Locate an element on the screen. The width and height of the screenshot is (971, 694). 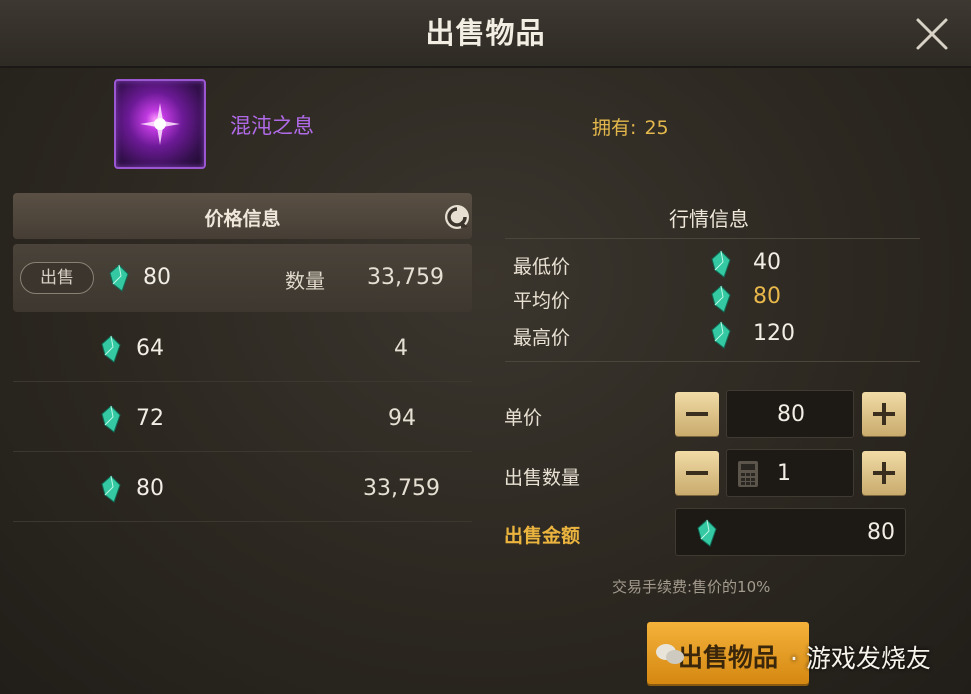
min-price-label: 最低价 is located at coordinates (542, 267).